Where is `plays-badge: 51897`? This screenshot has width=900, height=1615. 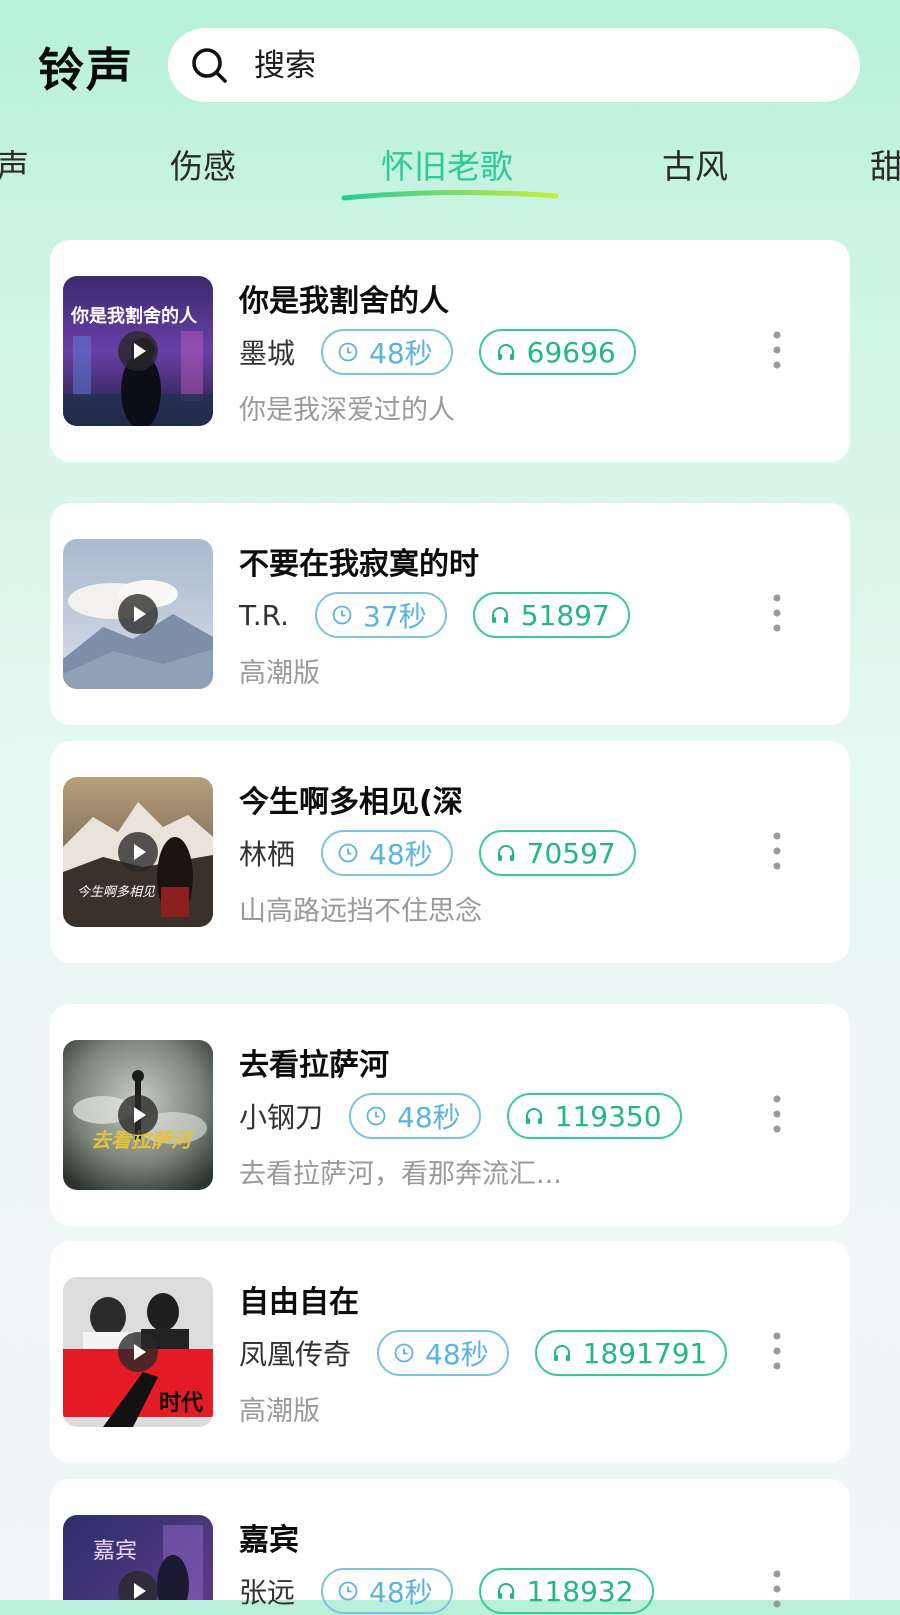
plays-badge: 51897 is located at coordinates (551, 615).